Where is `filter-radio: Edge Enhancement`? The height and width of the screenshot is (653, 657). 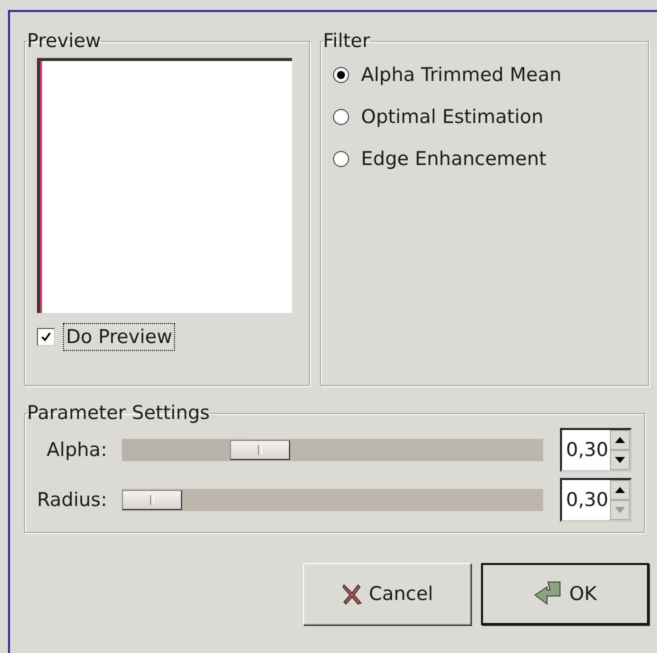
filter-radio: Edge Enhancement is located at coordinates (484, 159).